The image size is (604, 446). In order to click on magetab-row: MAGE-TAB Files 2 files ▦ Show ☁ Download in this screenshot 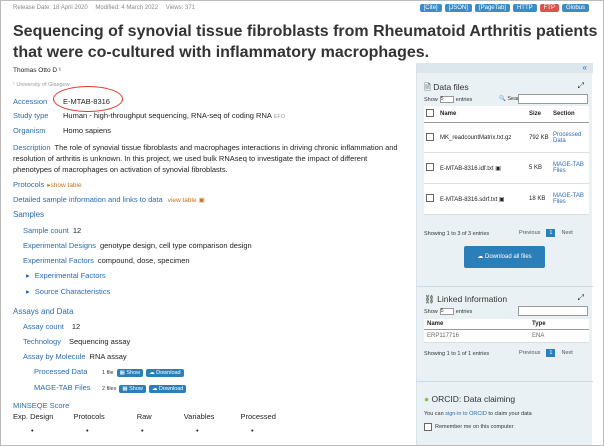, I will do `click(110, 388)`.